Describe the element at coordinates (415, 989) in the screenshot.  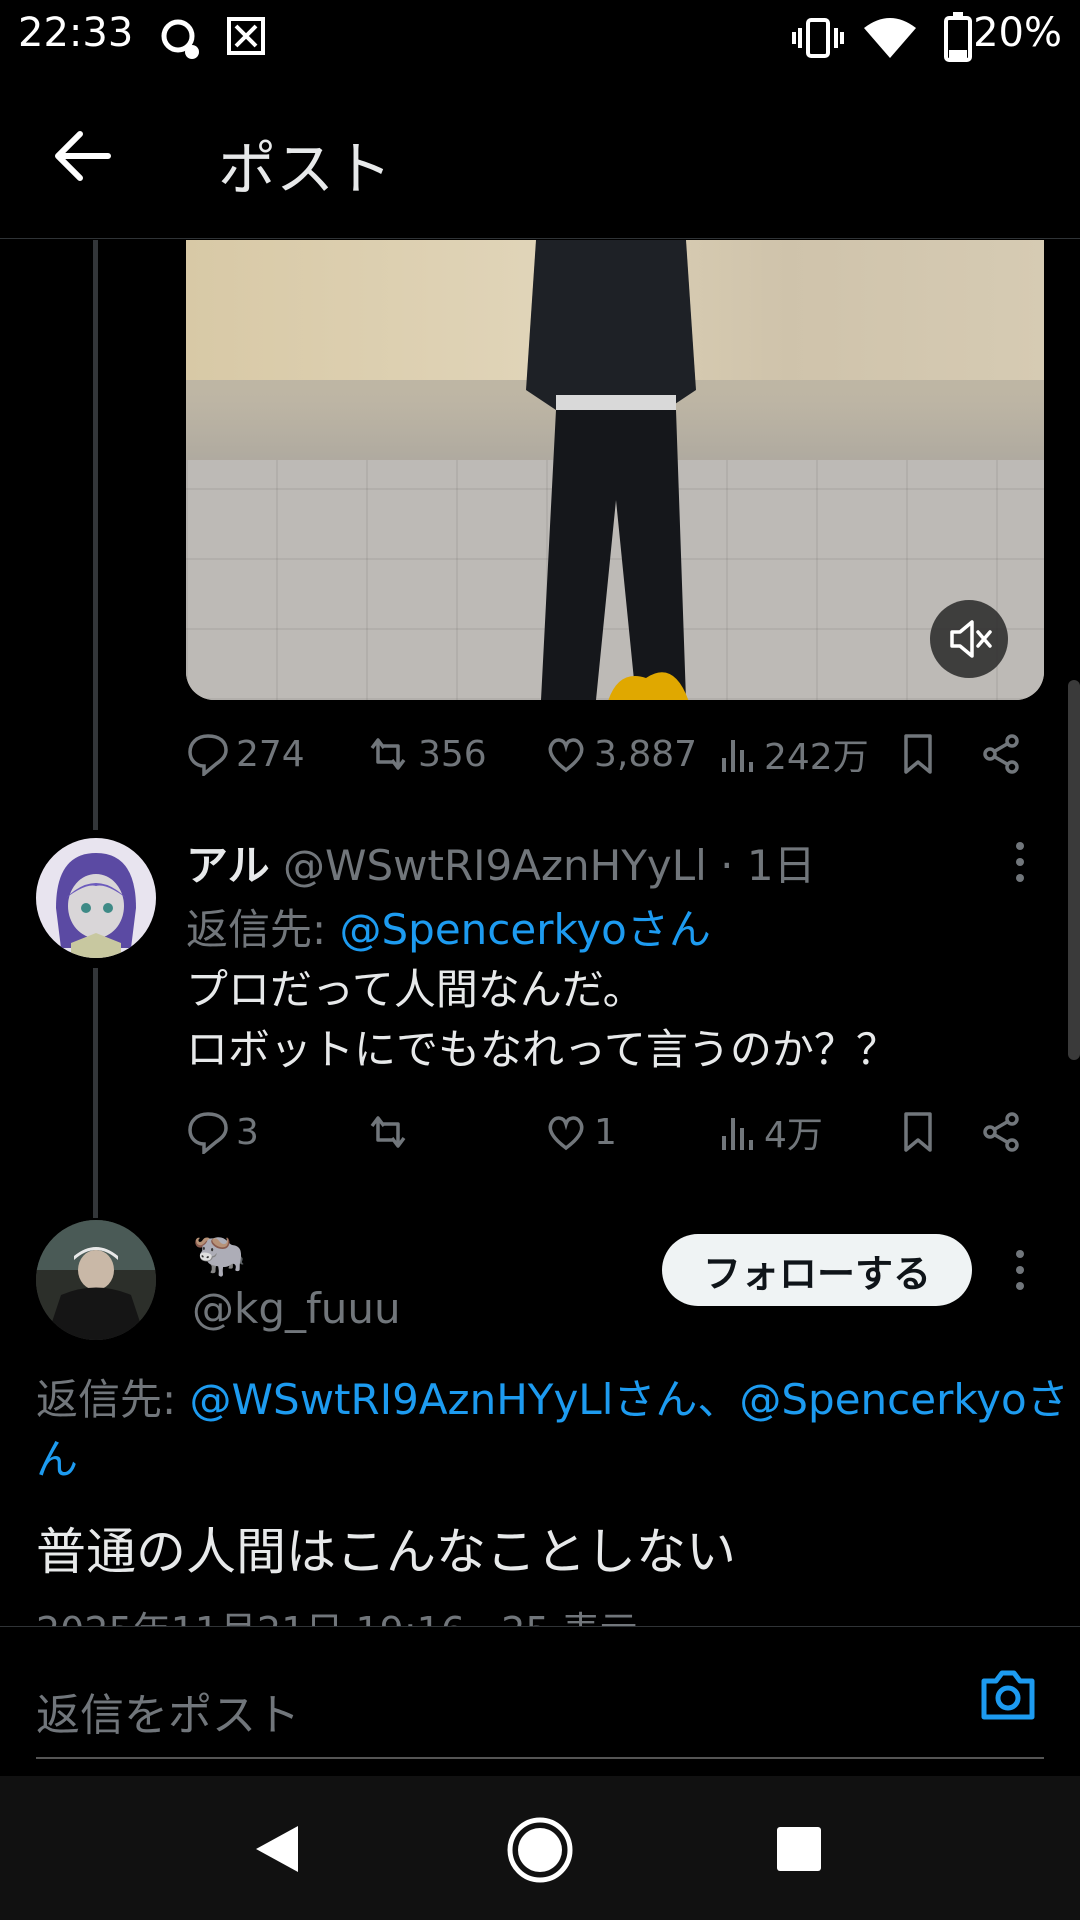
I see `reply1-text-line1: プロだって人間なんだ。` at that location.